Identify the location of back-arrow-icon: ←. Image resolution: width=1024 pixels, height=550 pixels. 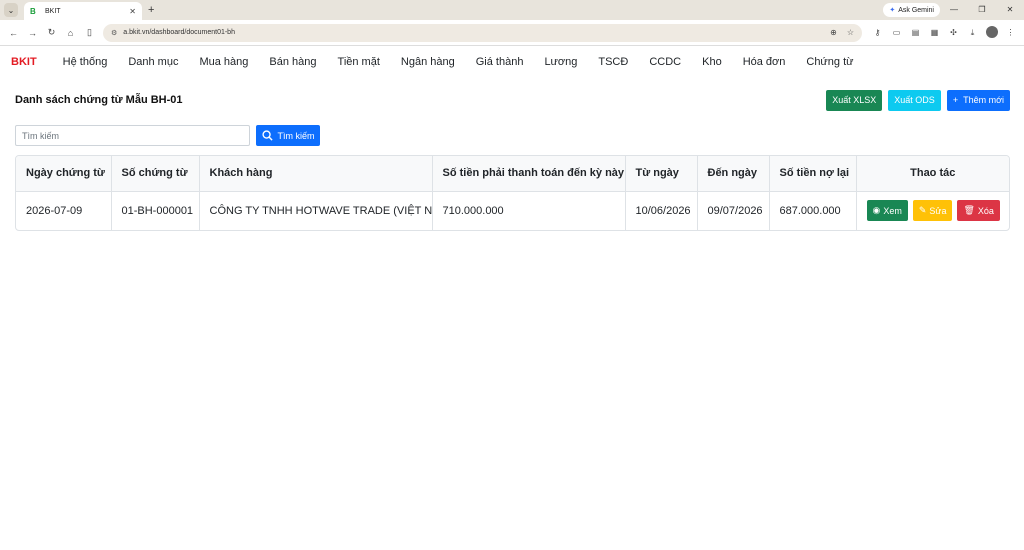
(13, 33).